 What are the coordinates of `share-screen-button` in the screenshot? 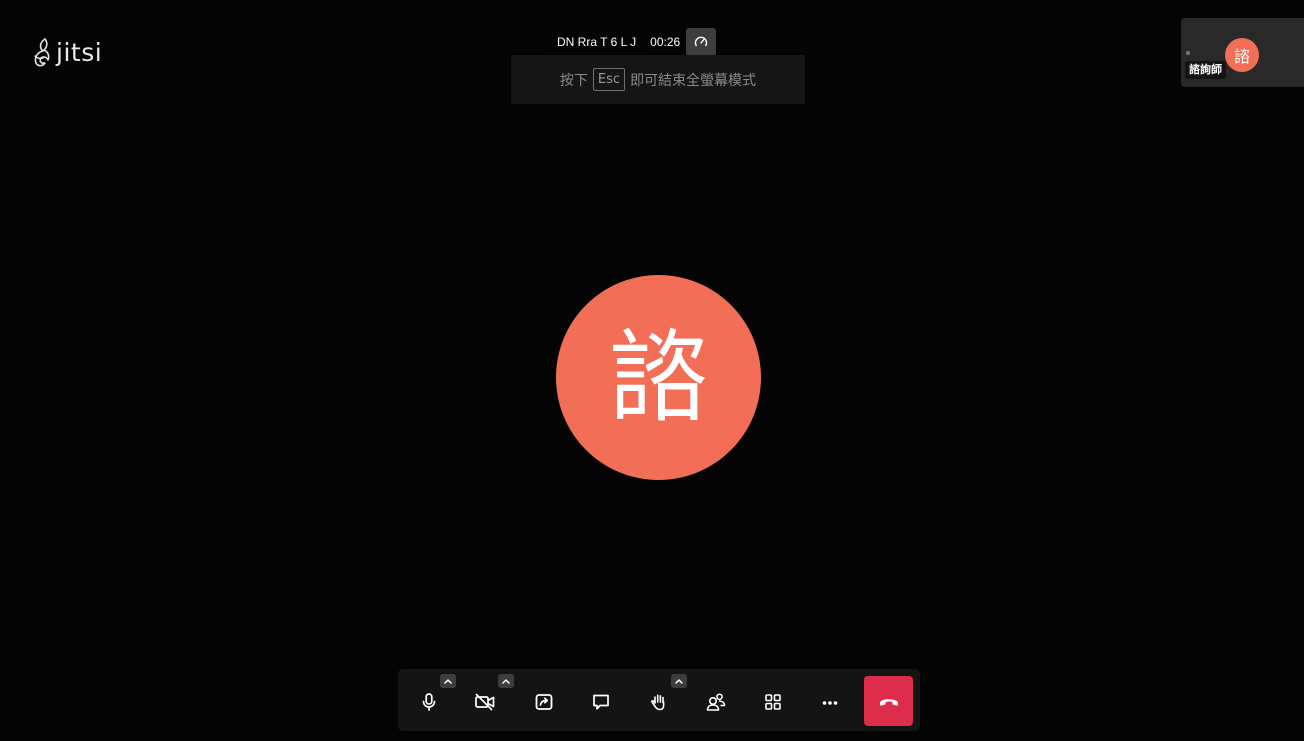 It's located at (544, 702).